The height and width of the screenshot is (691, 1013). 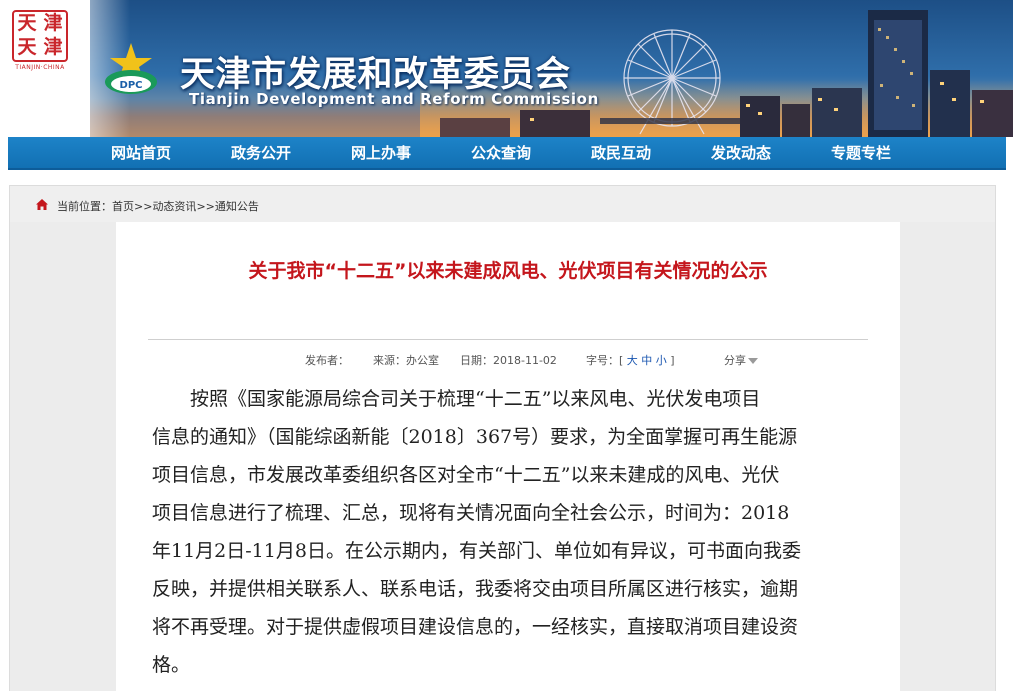 I want to click on meta-publisher-label: 发布者：, so click(x=327, y=360).